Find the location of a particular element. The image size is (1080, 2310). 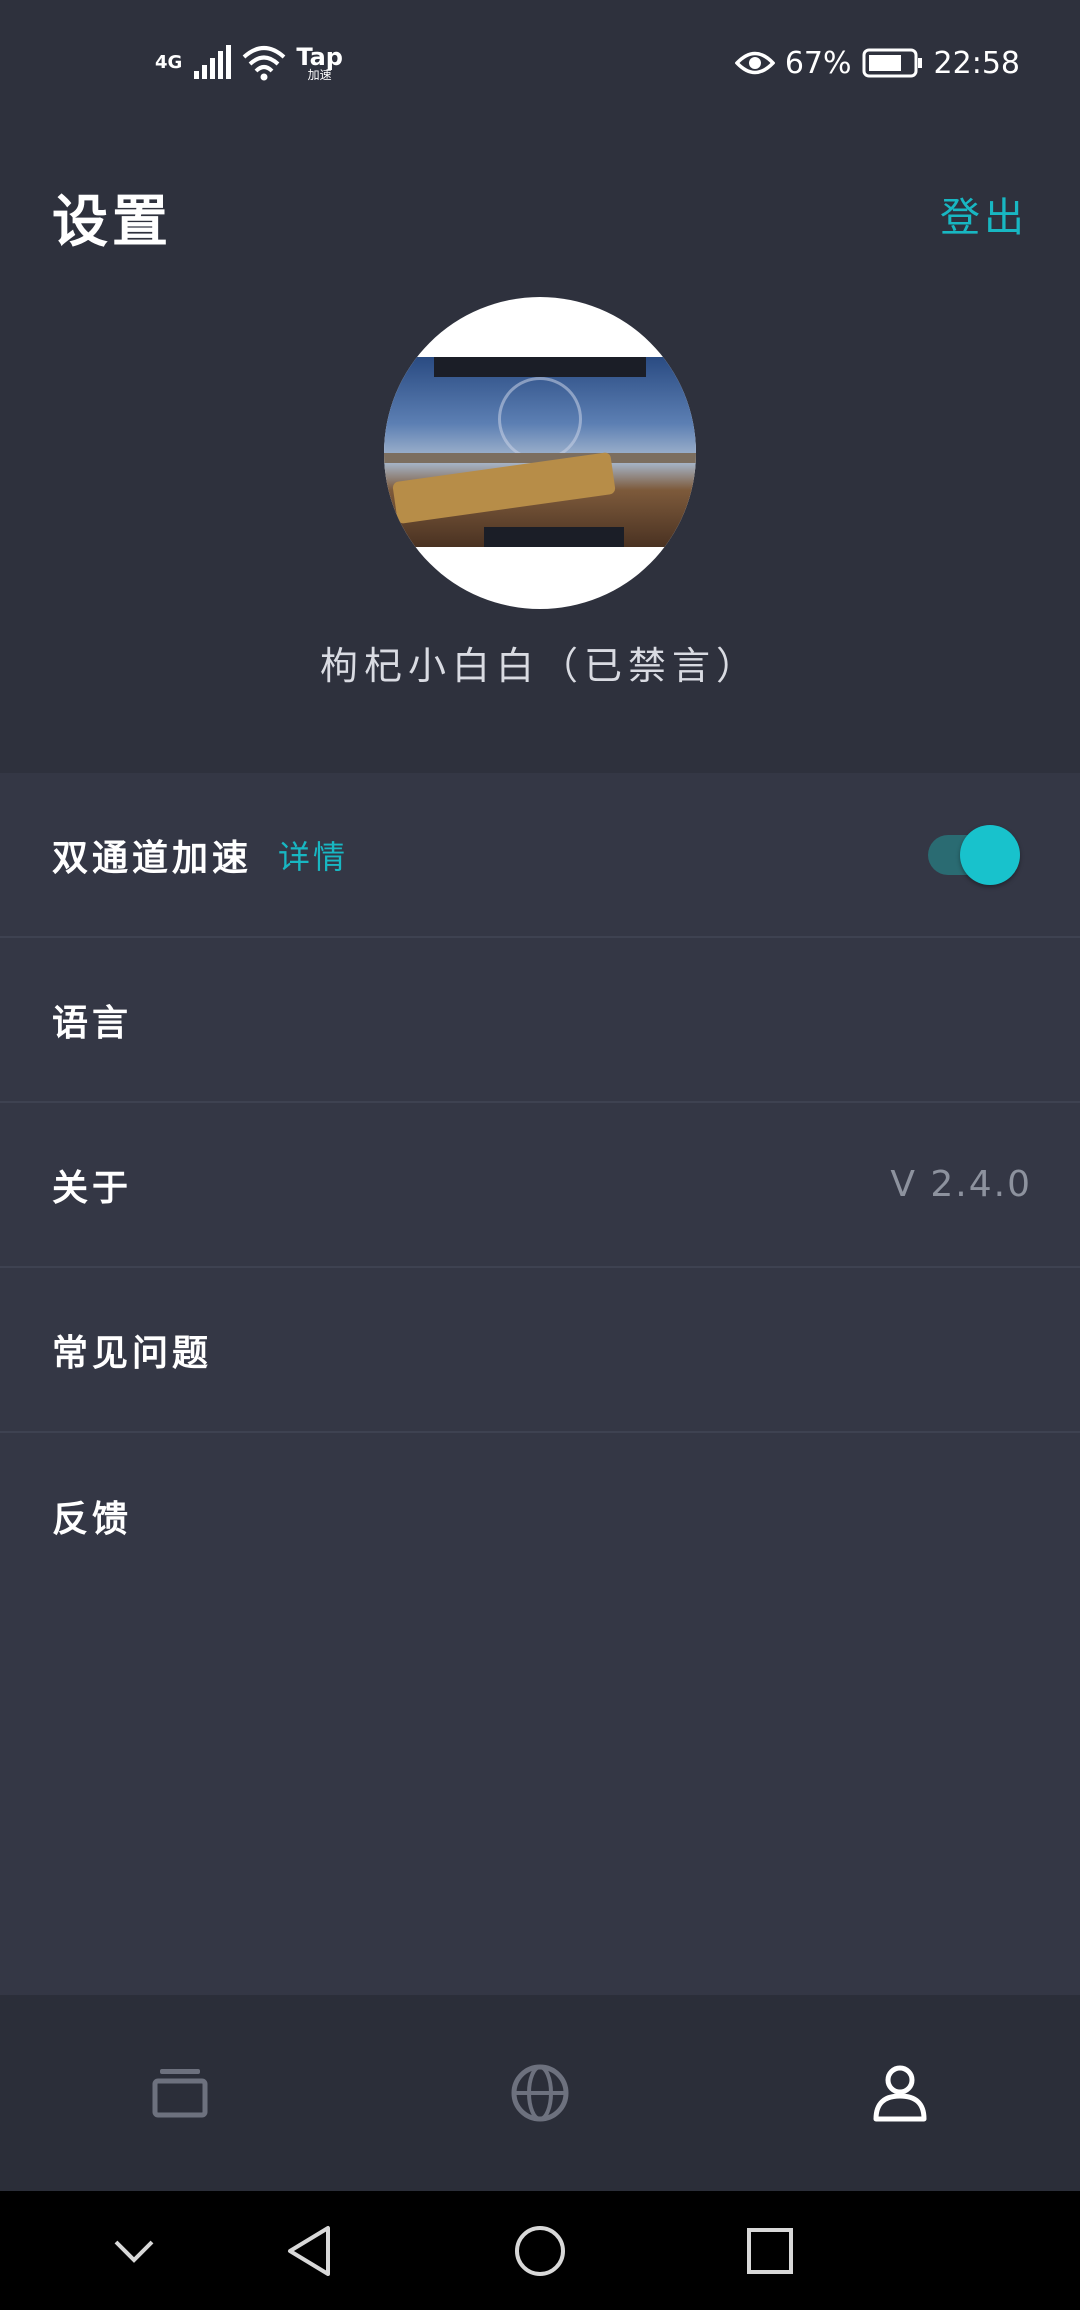

avatar is located at coordinates (540, 453).